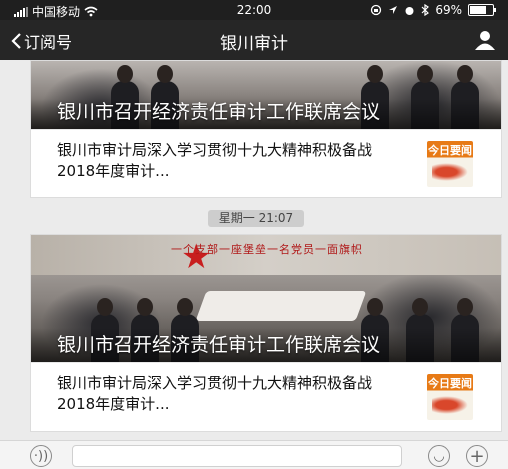 The image size is (508, 469). Describe the element at coordinates (254, 44) in the screenshot. I see `page-title: 银川审计` at that location.